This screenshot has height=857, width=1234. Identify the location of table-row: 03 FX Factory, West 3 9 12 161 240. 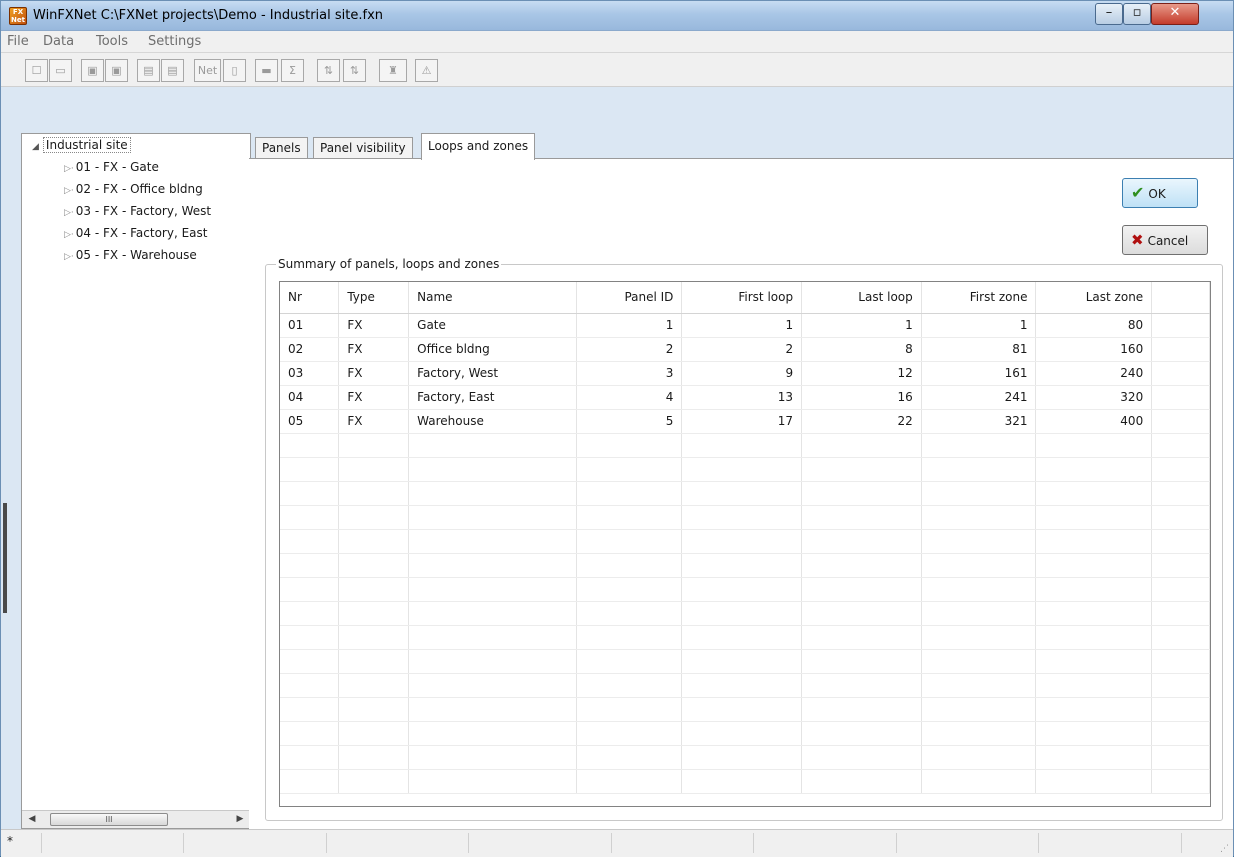
(745, 373).